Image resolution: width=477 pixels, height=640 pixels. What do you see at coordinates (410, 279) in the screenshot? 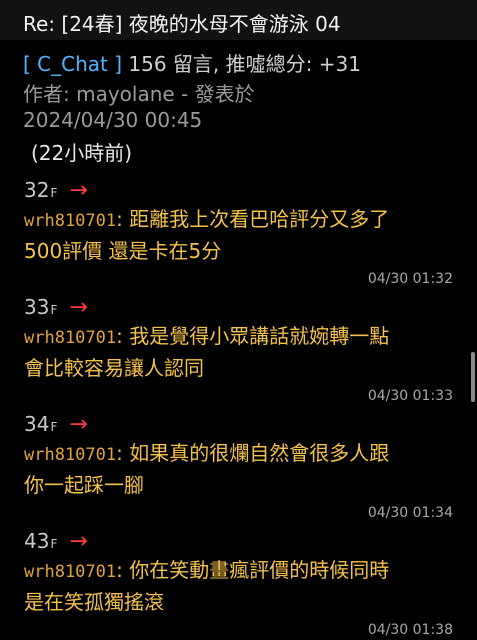
I see `comment-time: 04/30 01:32` at bounding box center [410, 279].